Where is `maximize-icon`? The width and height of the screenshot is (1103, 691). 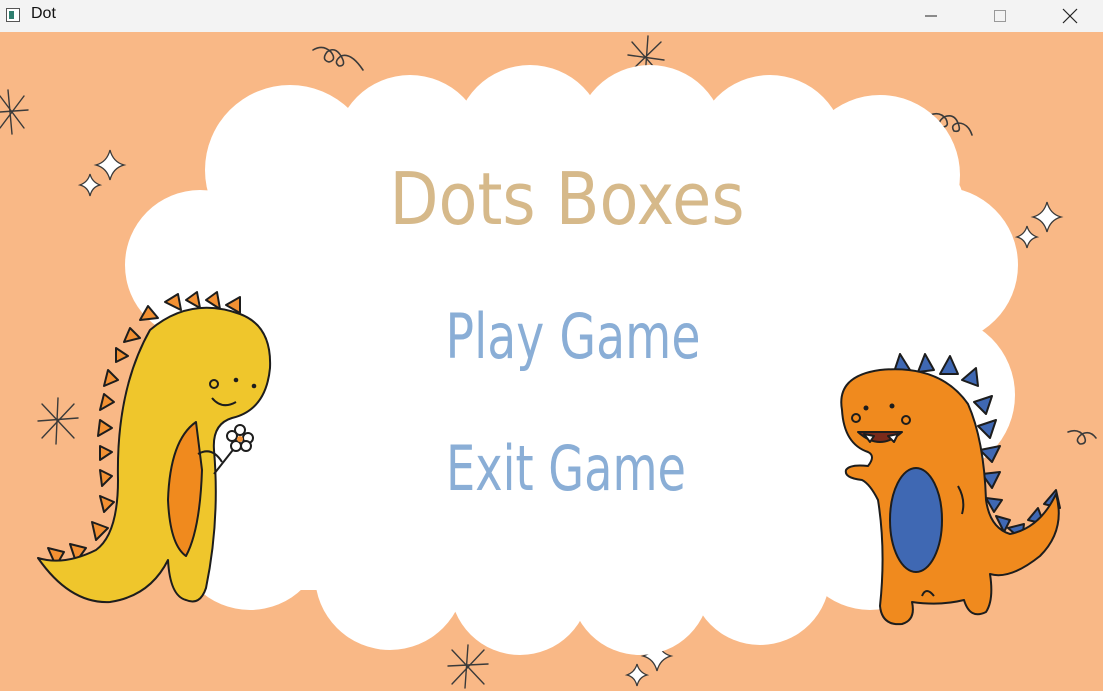 maximize-icon is located at coordinates (1000, 16).